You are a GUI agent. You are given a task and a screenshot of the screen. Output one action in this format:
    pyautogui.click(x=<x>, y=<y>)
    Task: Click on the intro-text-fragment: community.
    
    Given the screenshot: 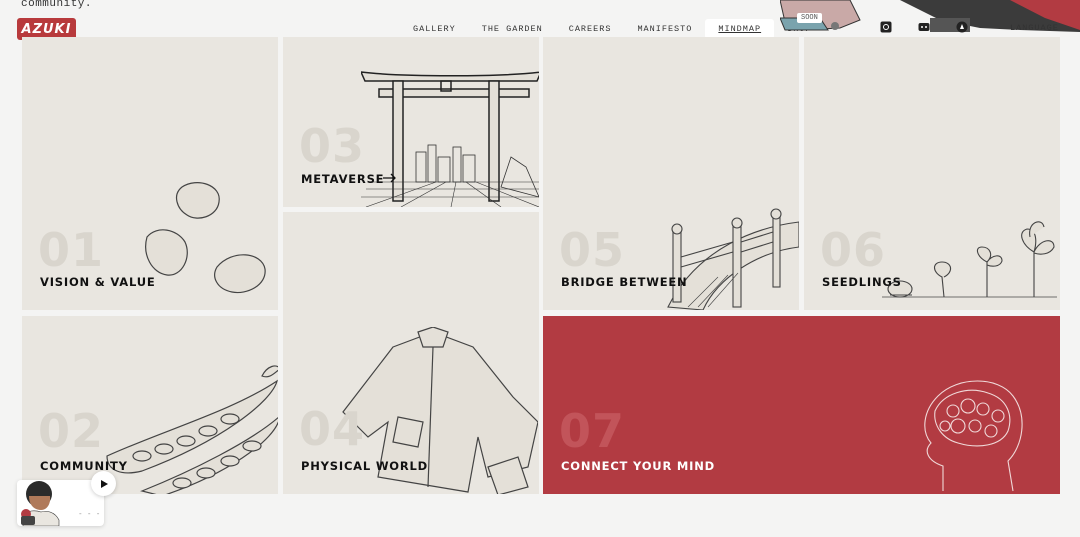 What is the action you would take?
    pyautogui.click(x=57, y=5)
    